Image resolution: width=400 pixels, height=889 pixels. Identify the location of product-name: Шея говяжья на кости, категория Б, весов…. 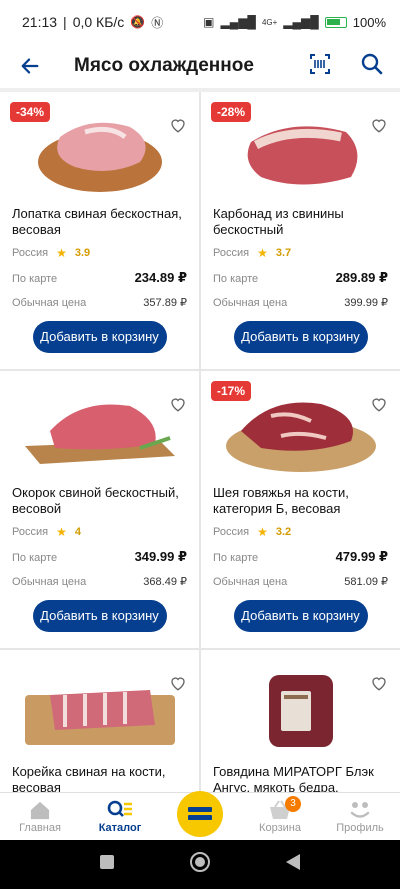
(300, 501).